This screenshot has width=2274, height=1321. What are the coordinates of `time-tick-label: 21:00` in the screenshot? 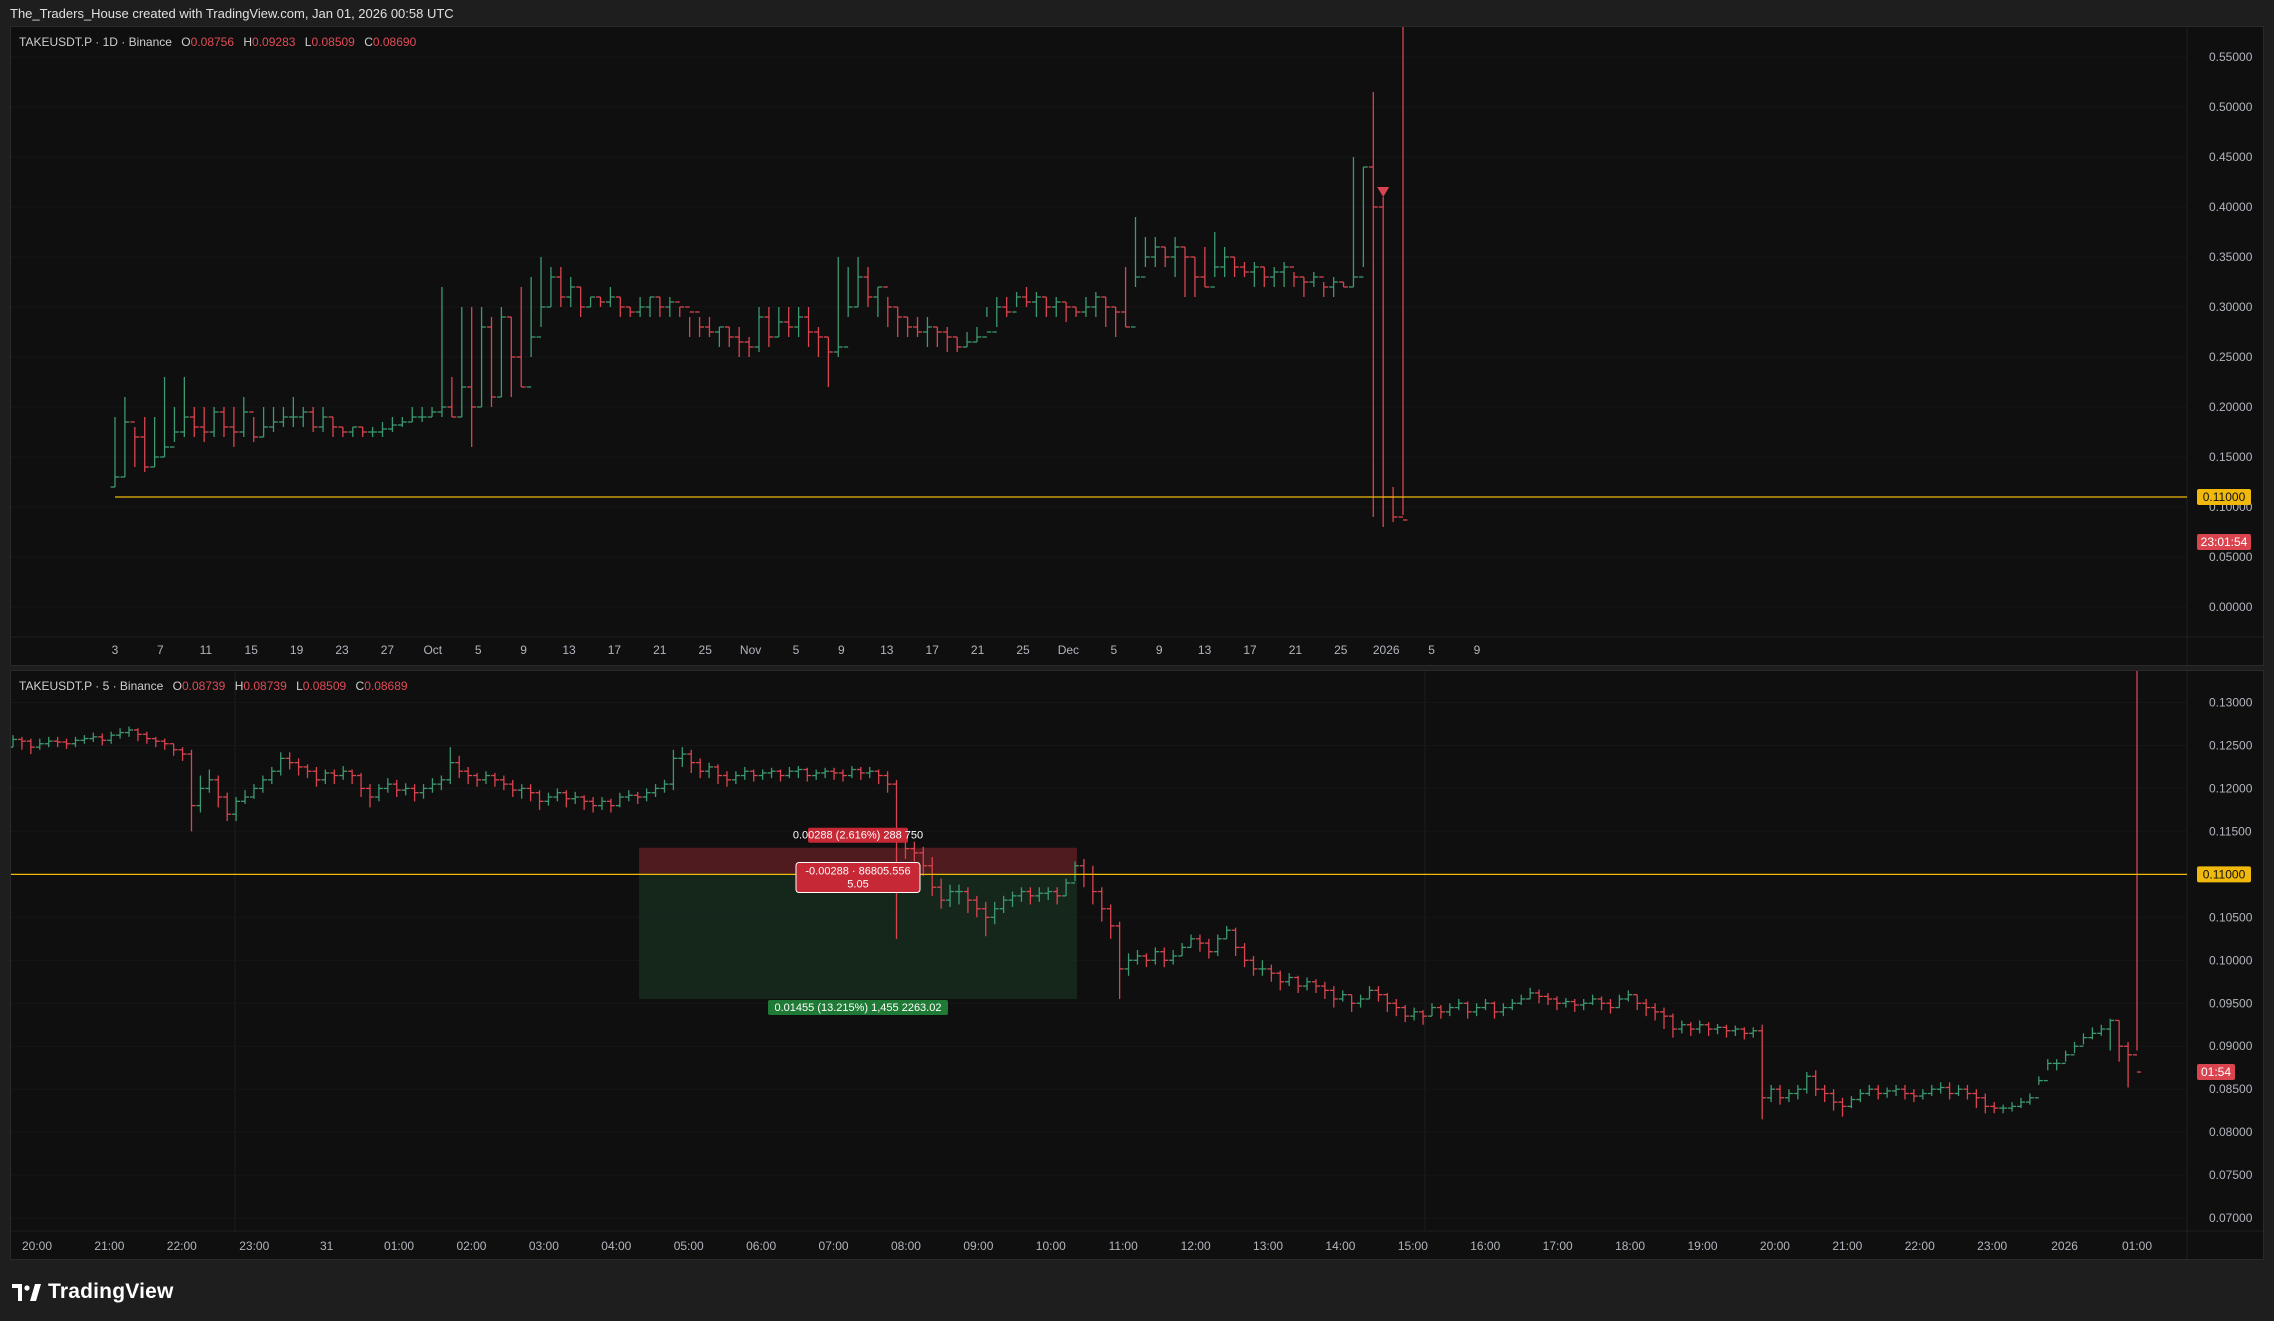 It's located at (1847, 1246).